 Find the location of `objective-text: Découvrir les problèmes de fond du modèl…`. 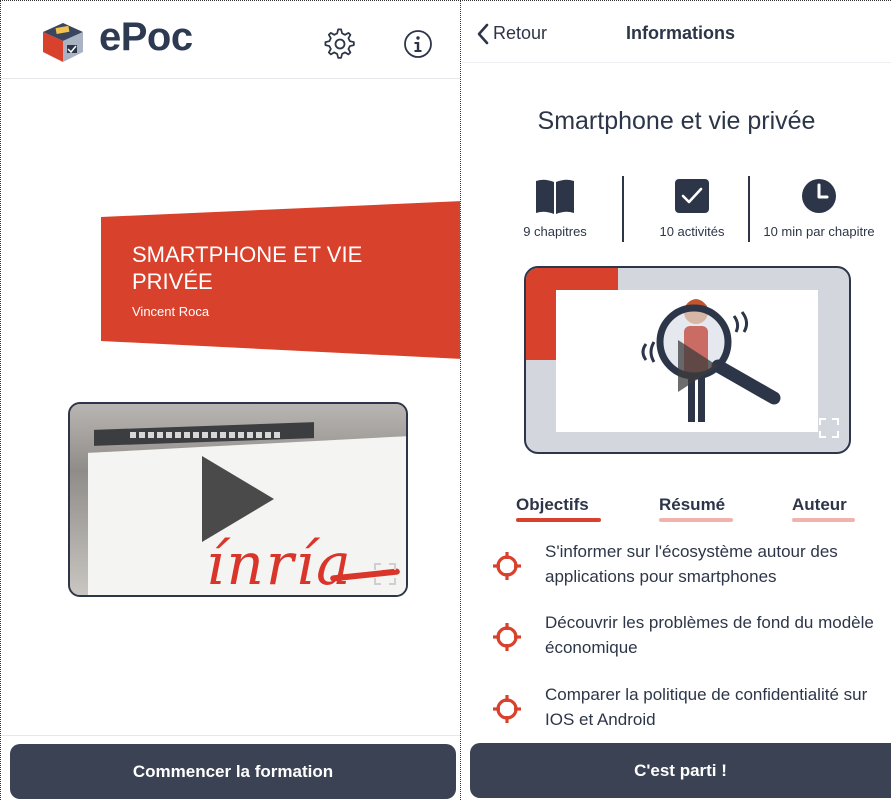

objective-text: Découvrir les problèmes de fond du modèl… is located at coordinates (709, 635).